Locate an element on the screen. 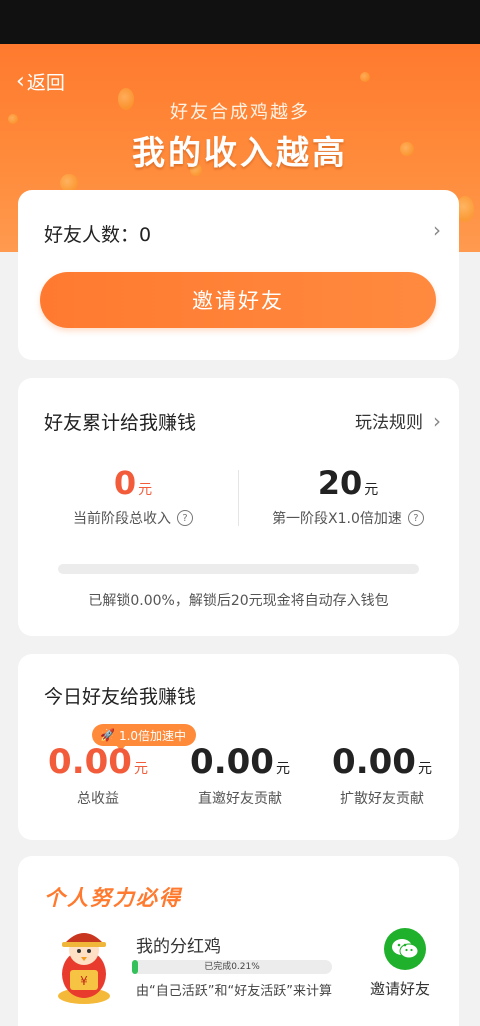 This screenshot has width=480, height=1026. stage-stat: 20 元 第一阶段X1.0倍加速? is located at coordinates (348, 496).